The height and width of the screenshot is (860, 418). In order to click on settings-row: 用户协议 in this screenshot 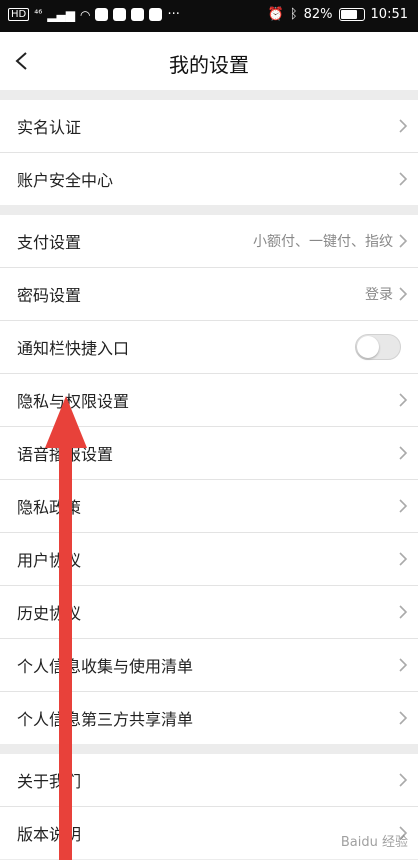, I will do `click(209, 559)`.